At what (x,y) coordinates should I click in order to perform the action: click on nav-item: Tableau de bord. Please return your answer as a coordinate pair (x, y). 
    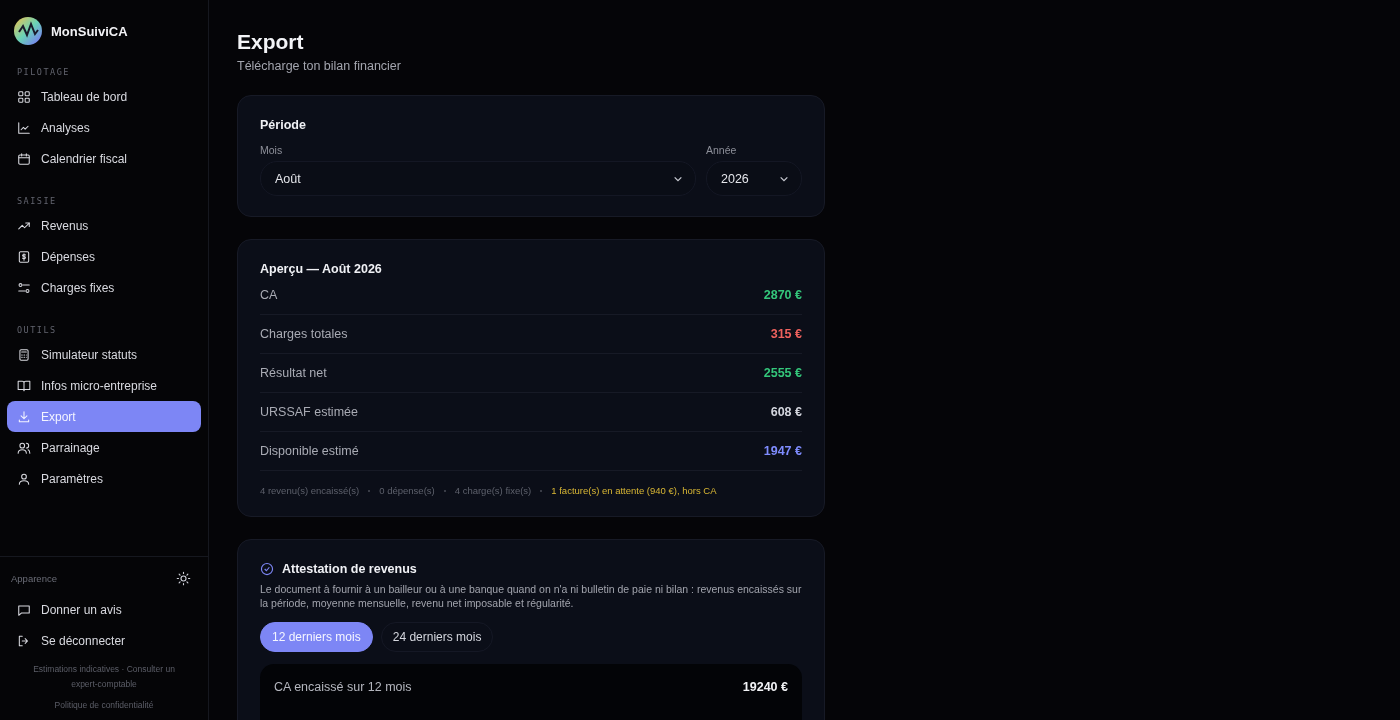
    Looking at the image, I should click on (104, 96).